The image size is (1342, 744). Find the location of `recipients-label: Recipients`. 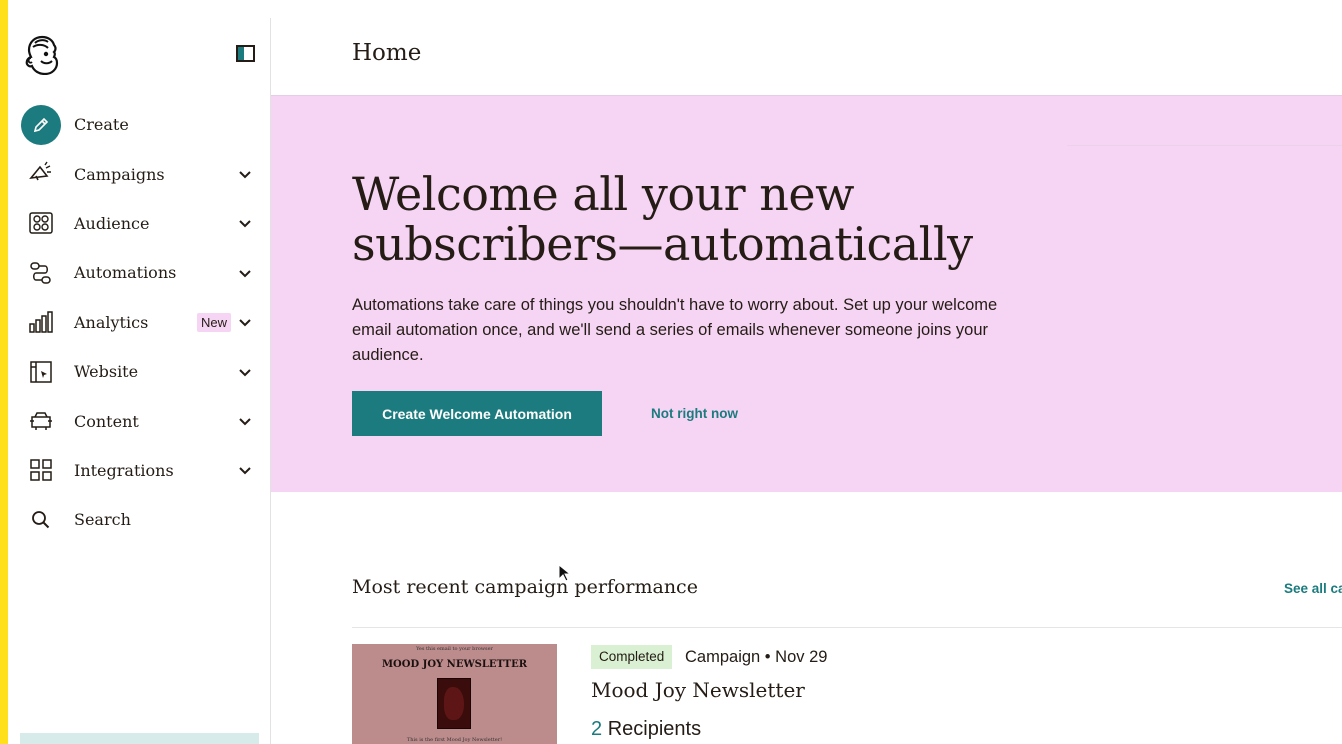

recipients-label: Recipients is located at coordinates (654, 729).